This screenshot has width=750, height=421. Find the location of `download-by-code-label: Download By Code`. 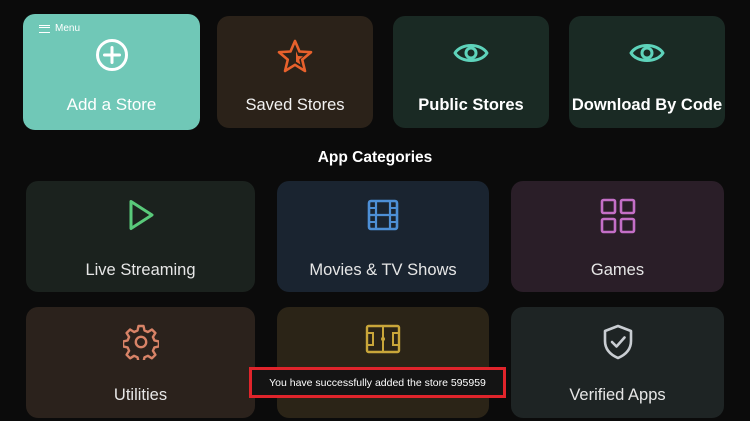

download-by-code-label: Download By Code is located at coordinates (647, 105).